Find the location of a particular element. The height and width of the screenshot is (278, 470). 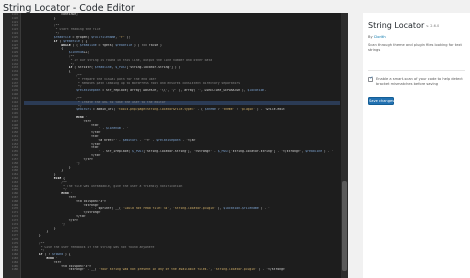

code-token: $found is located at coordinates (57, 255).